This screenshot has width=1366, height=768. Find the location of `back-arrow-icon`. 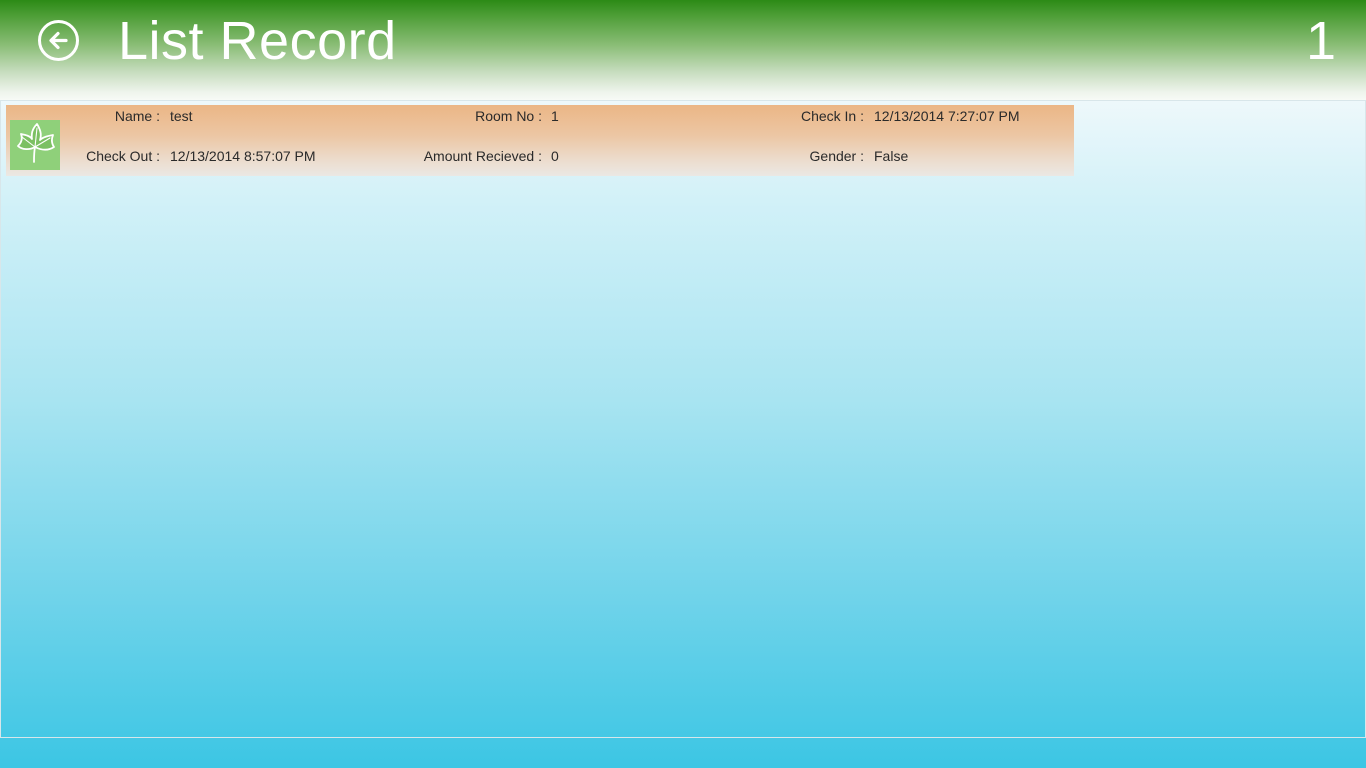

back-arrow-icon is located at coordinates (58, 40).